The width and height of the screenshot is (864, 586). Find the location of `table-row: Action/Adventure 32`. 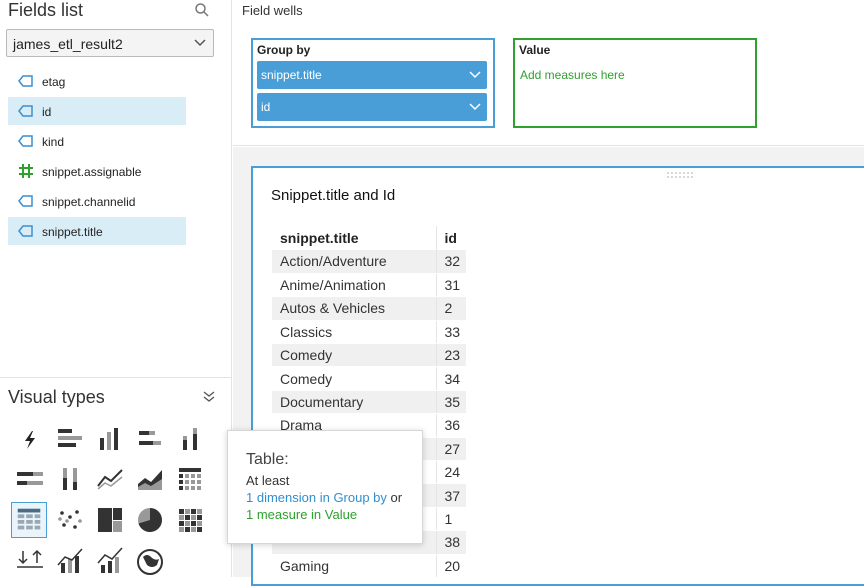

table-row: Action/Adventure 32 is located at coordinates (369, 262).